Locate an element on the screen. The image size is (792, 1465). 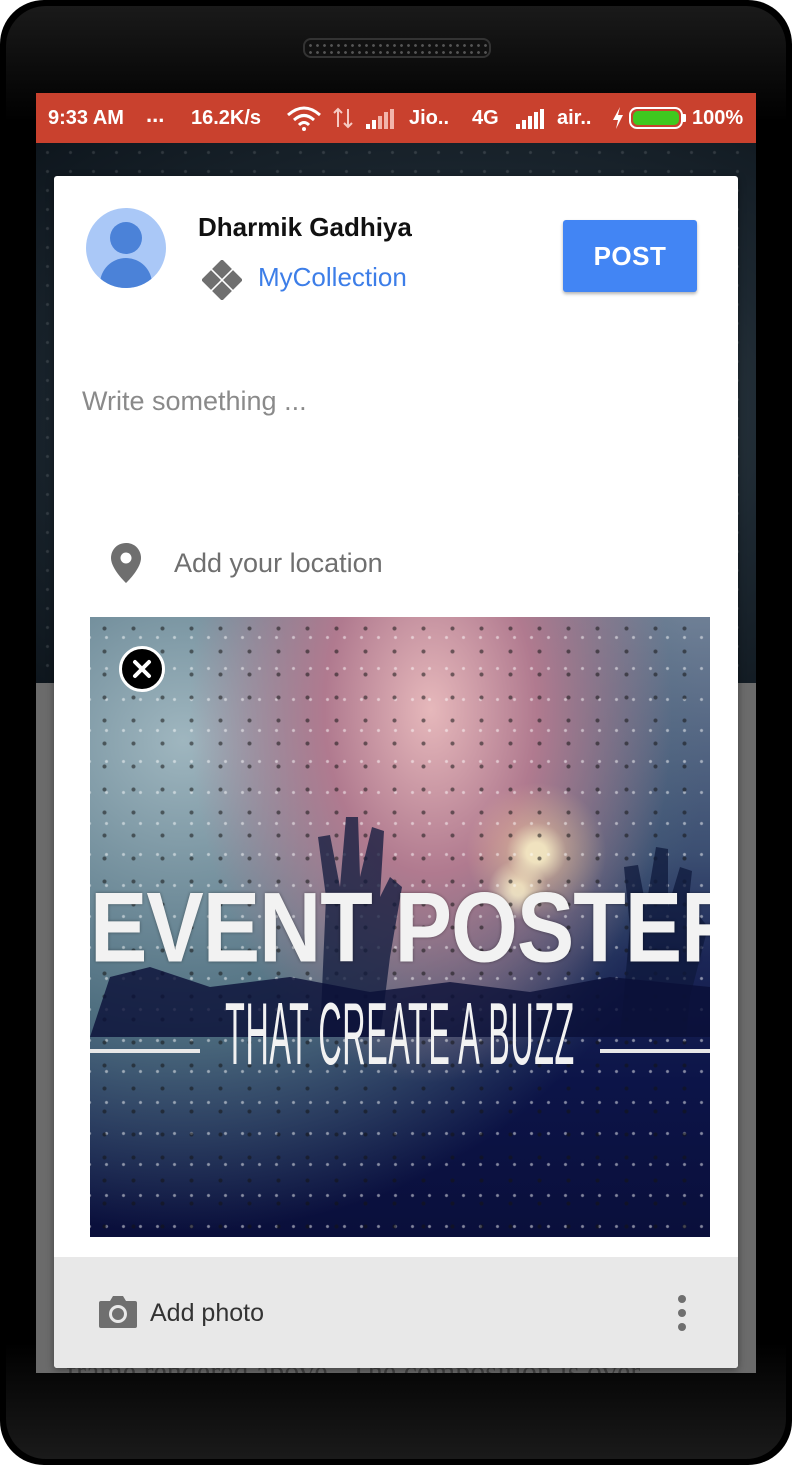
status-speed: 16.2K/s is located at coordinates (226, 118).